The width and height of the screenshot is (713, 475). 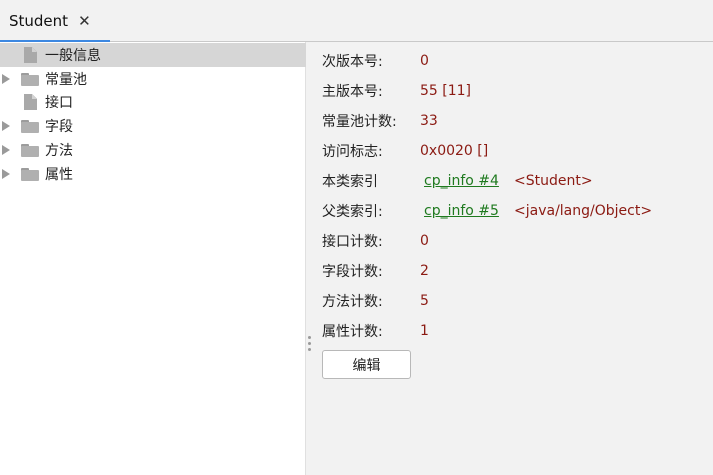 I want to click on splitter-handle, so click(x=309, y=346).